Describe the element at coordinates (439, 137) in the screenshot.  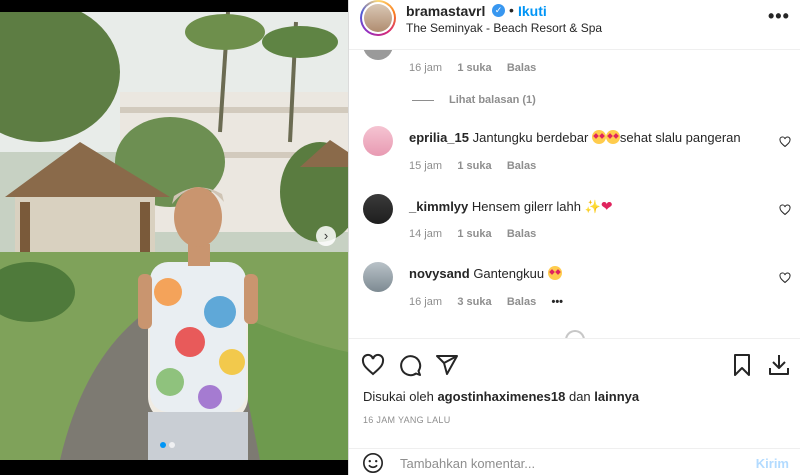
I see `comment-username: eprilia_15` at that location.